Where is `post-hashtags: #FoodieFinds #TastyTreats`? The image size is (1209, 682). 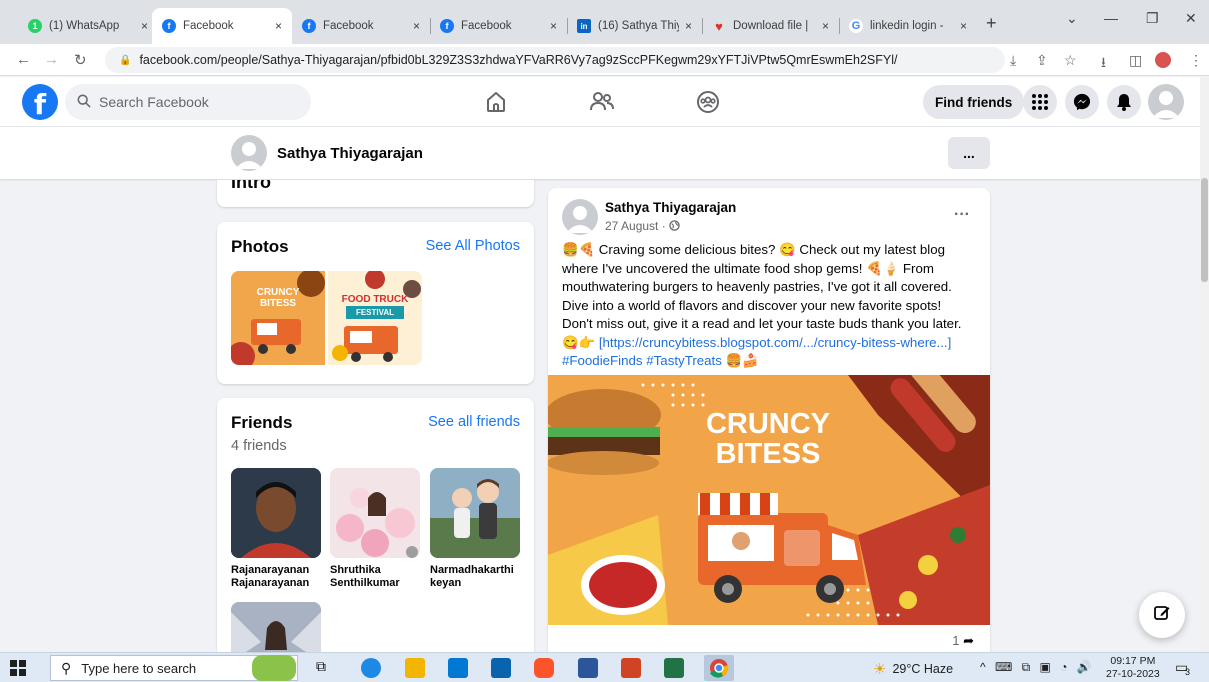
post-hashtags: #FoodieFinds #TastyTreats is located at coordinates (642, 360).